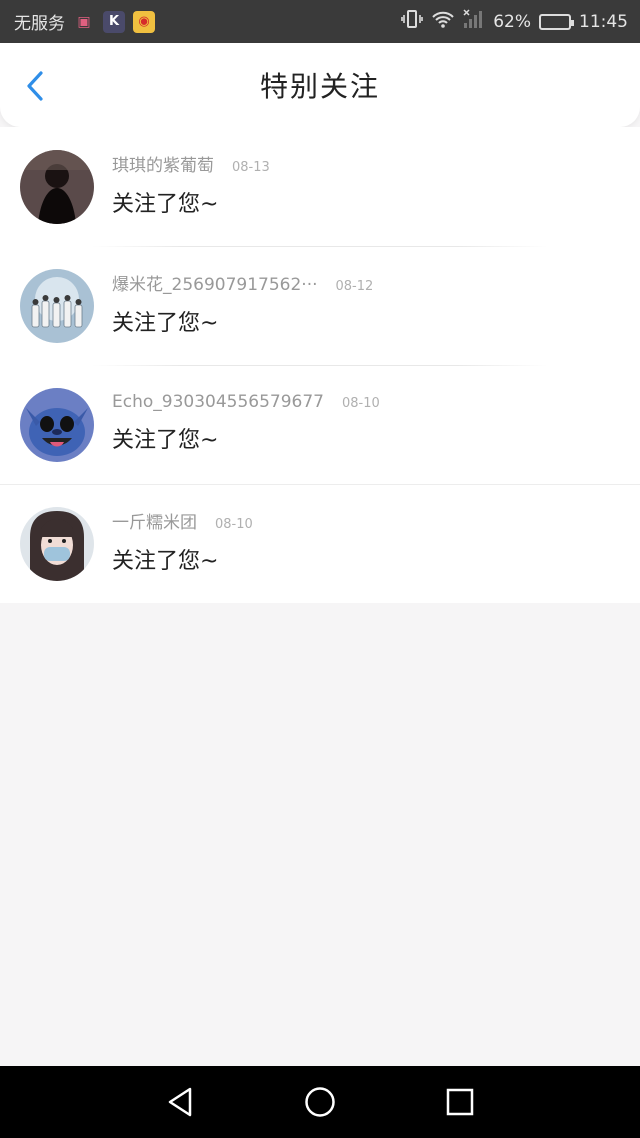 The height and width of the screenshot is (1138, 640). I want to click on follow-date: 08-13, so click(251, 167).